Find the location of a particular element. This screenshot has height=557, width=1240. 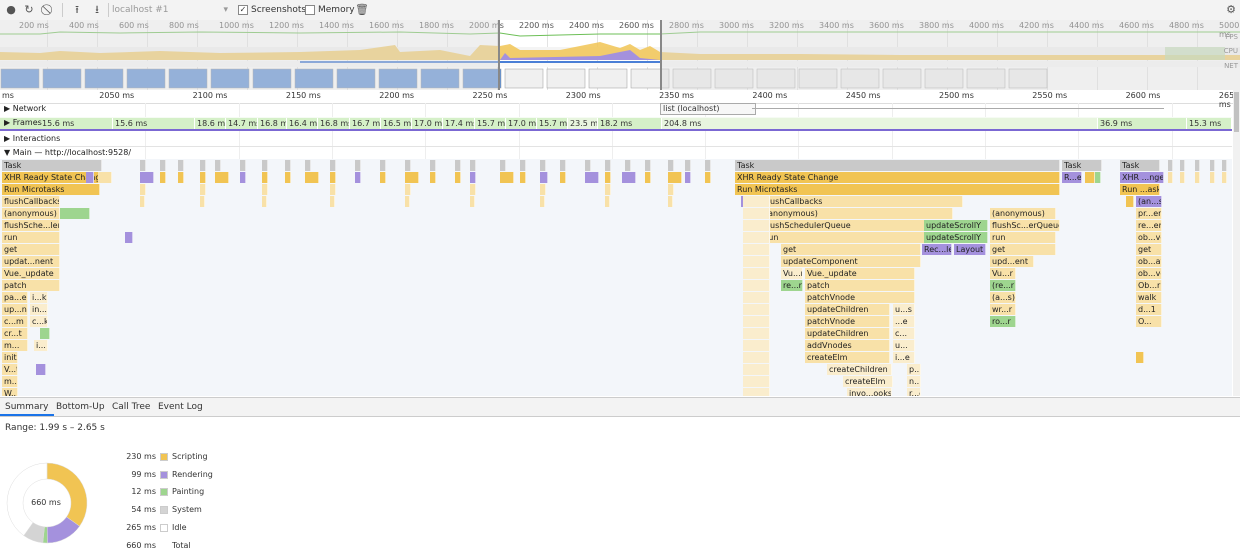

interactions-track: ▶ Interactions is located at coordinates (616, 139).